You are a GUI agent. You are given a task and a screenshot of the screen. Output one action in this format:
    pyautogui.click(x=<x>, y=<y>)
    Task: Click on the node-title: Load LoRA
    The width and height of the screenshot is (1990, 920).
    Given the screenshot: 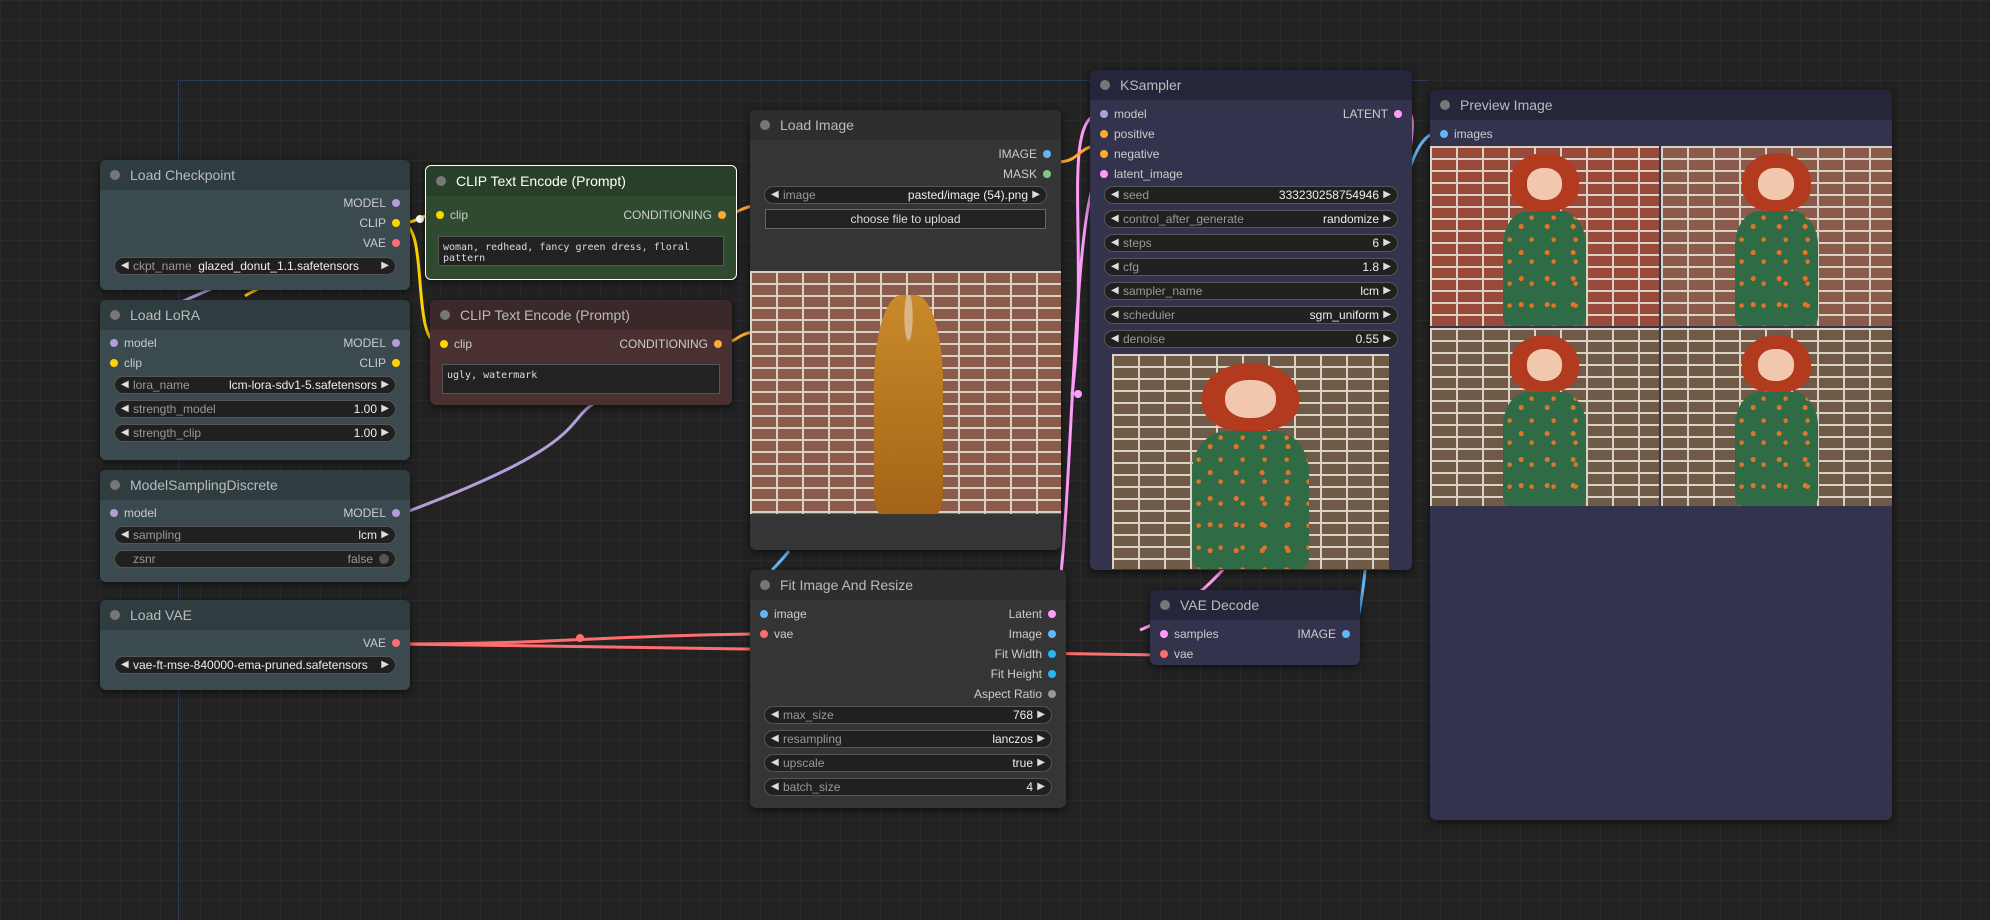 What is the action you would take?
    pyautogui.click(x=255, y=315)
    